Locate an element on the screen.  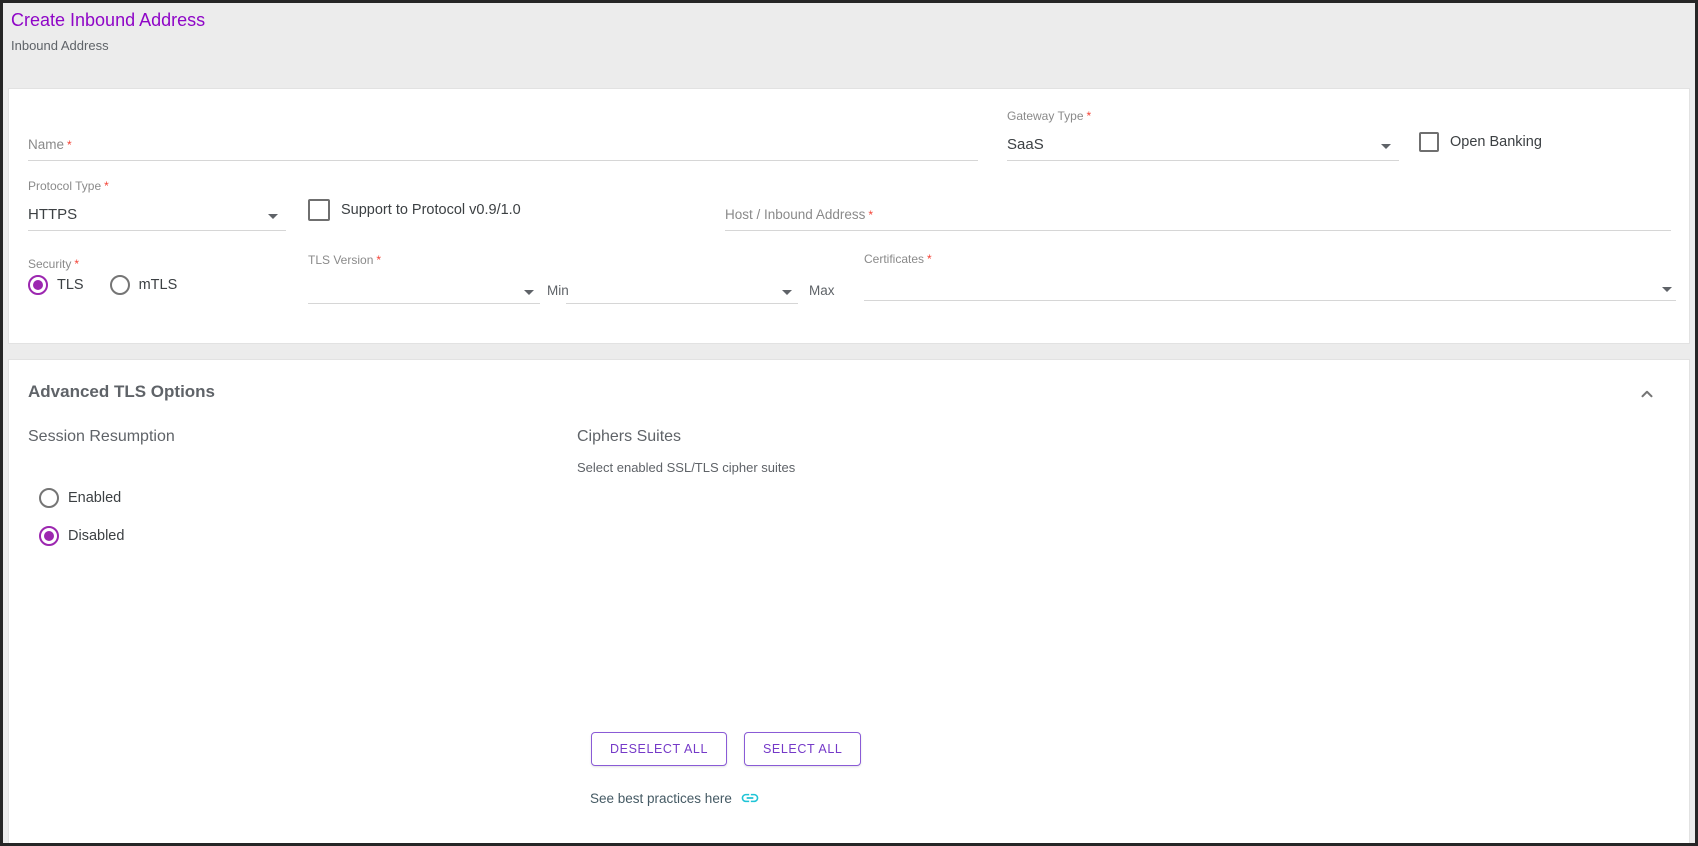
ciphers-suites-title: Ciphers Suites is located at coordinates (629, 436).